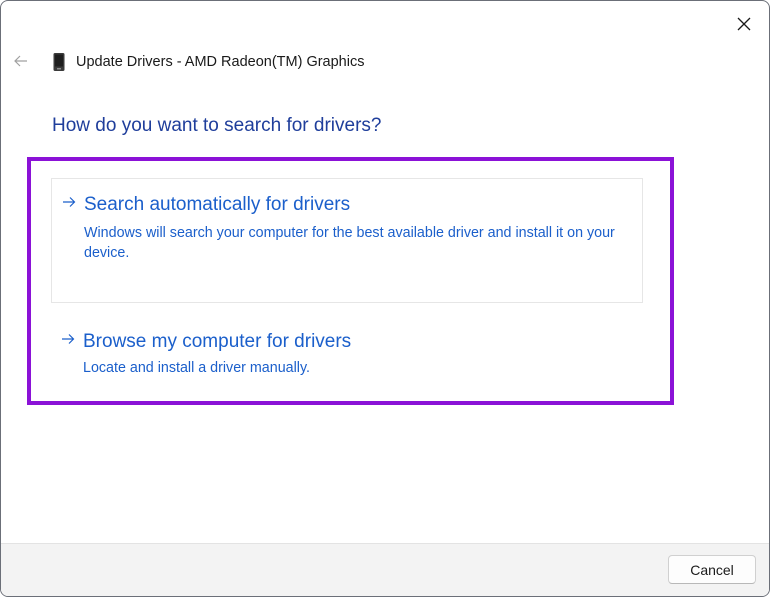 This screenshot has height=597, width=770. What do you see at coordinates (217, 125) in the screenshot?
I see `page-heading: How do you want to search for drivers?` at bounding box center [217, 125].